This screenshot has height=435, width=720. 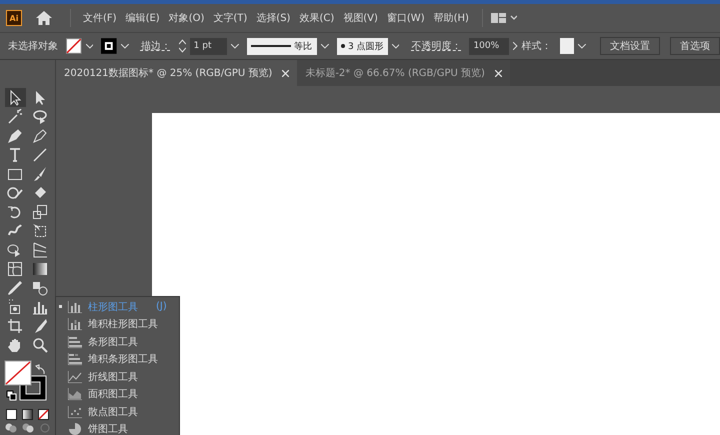 I want to click on workspace-icon, so click(x=503, y=18).